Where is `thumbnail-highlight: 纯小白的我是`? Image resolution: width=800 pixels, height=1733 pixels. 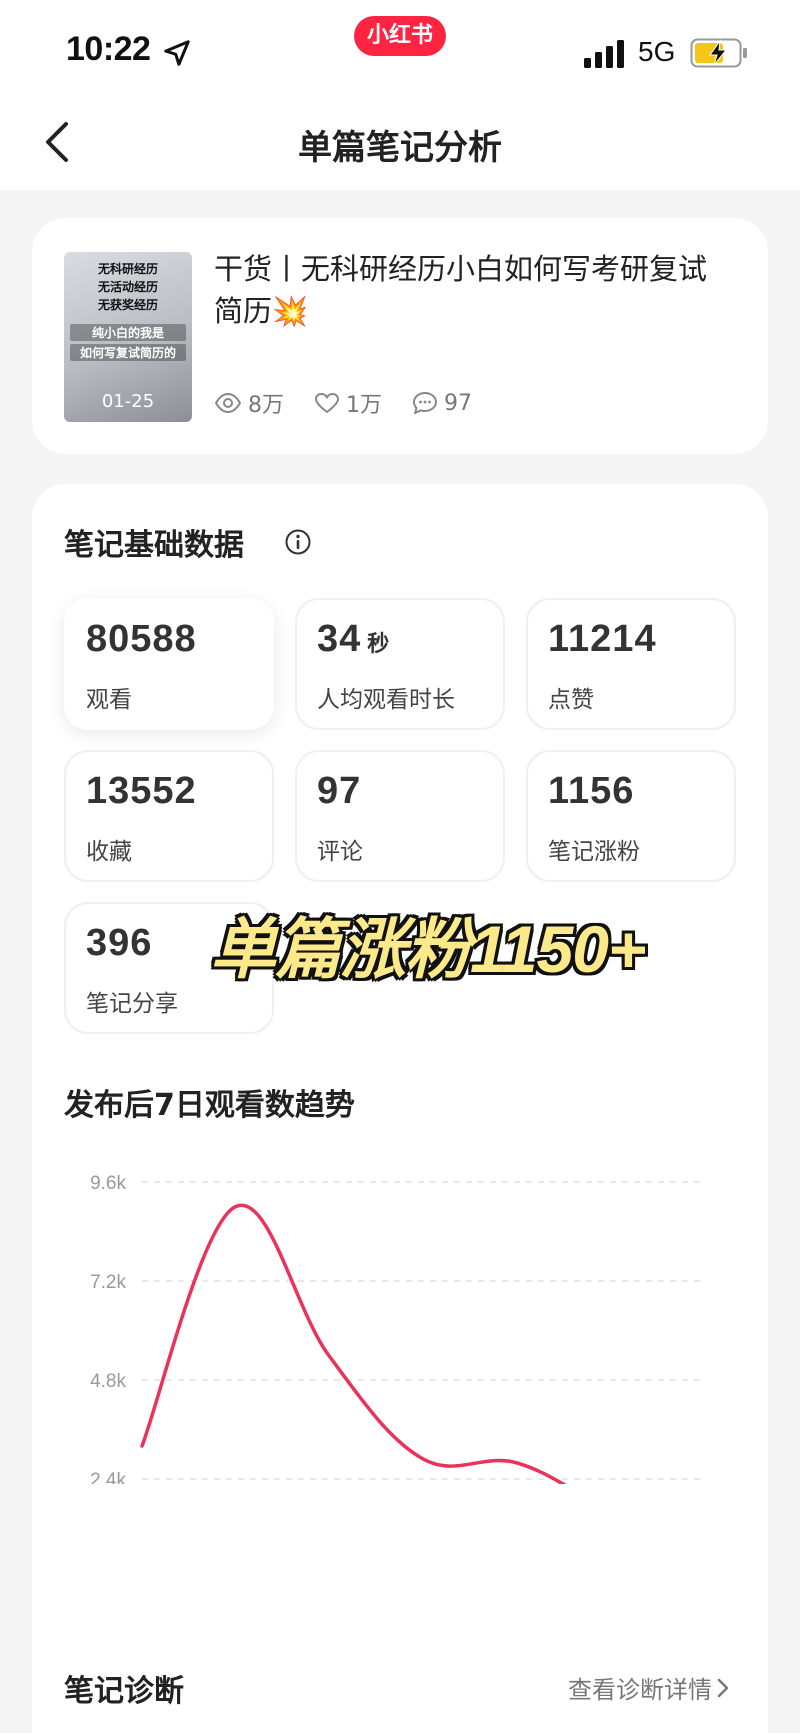 thumbnail-highlight: 纯小白的我是 is located at coordinates (128, 332).